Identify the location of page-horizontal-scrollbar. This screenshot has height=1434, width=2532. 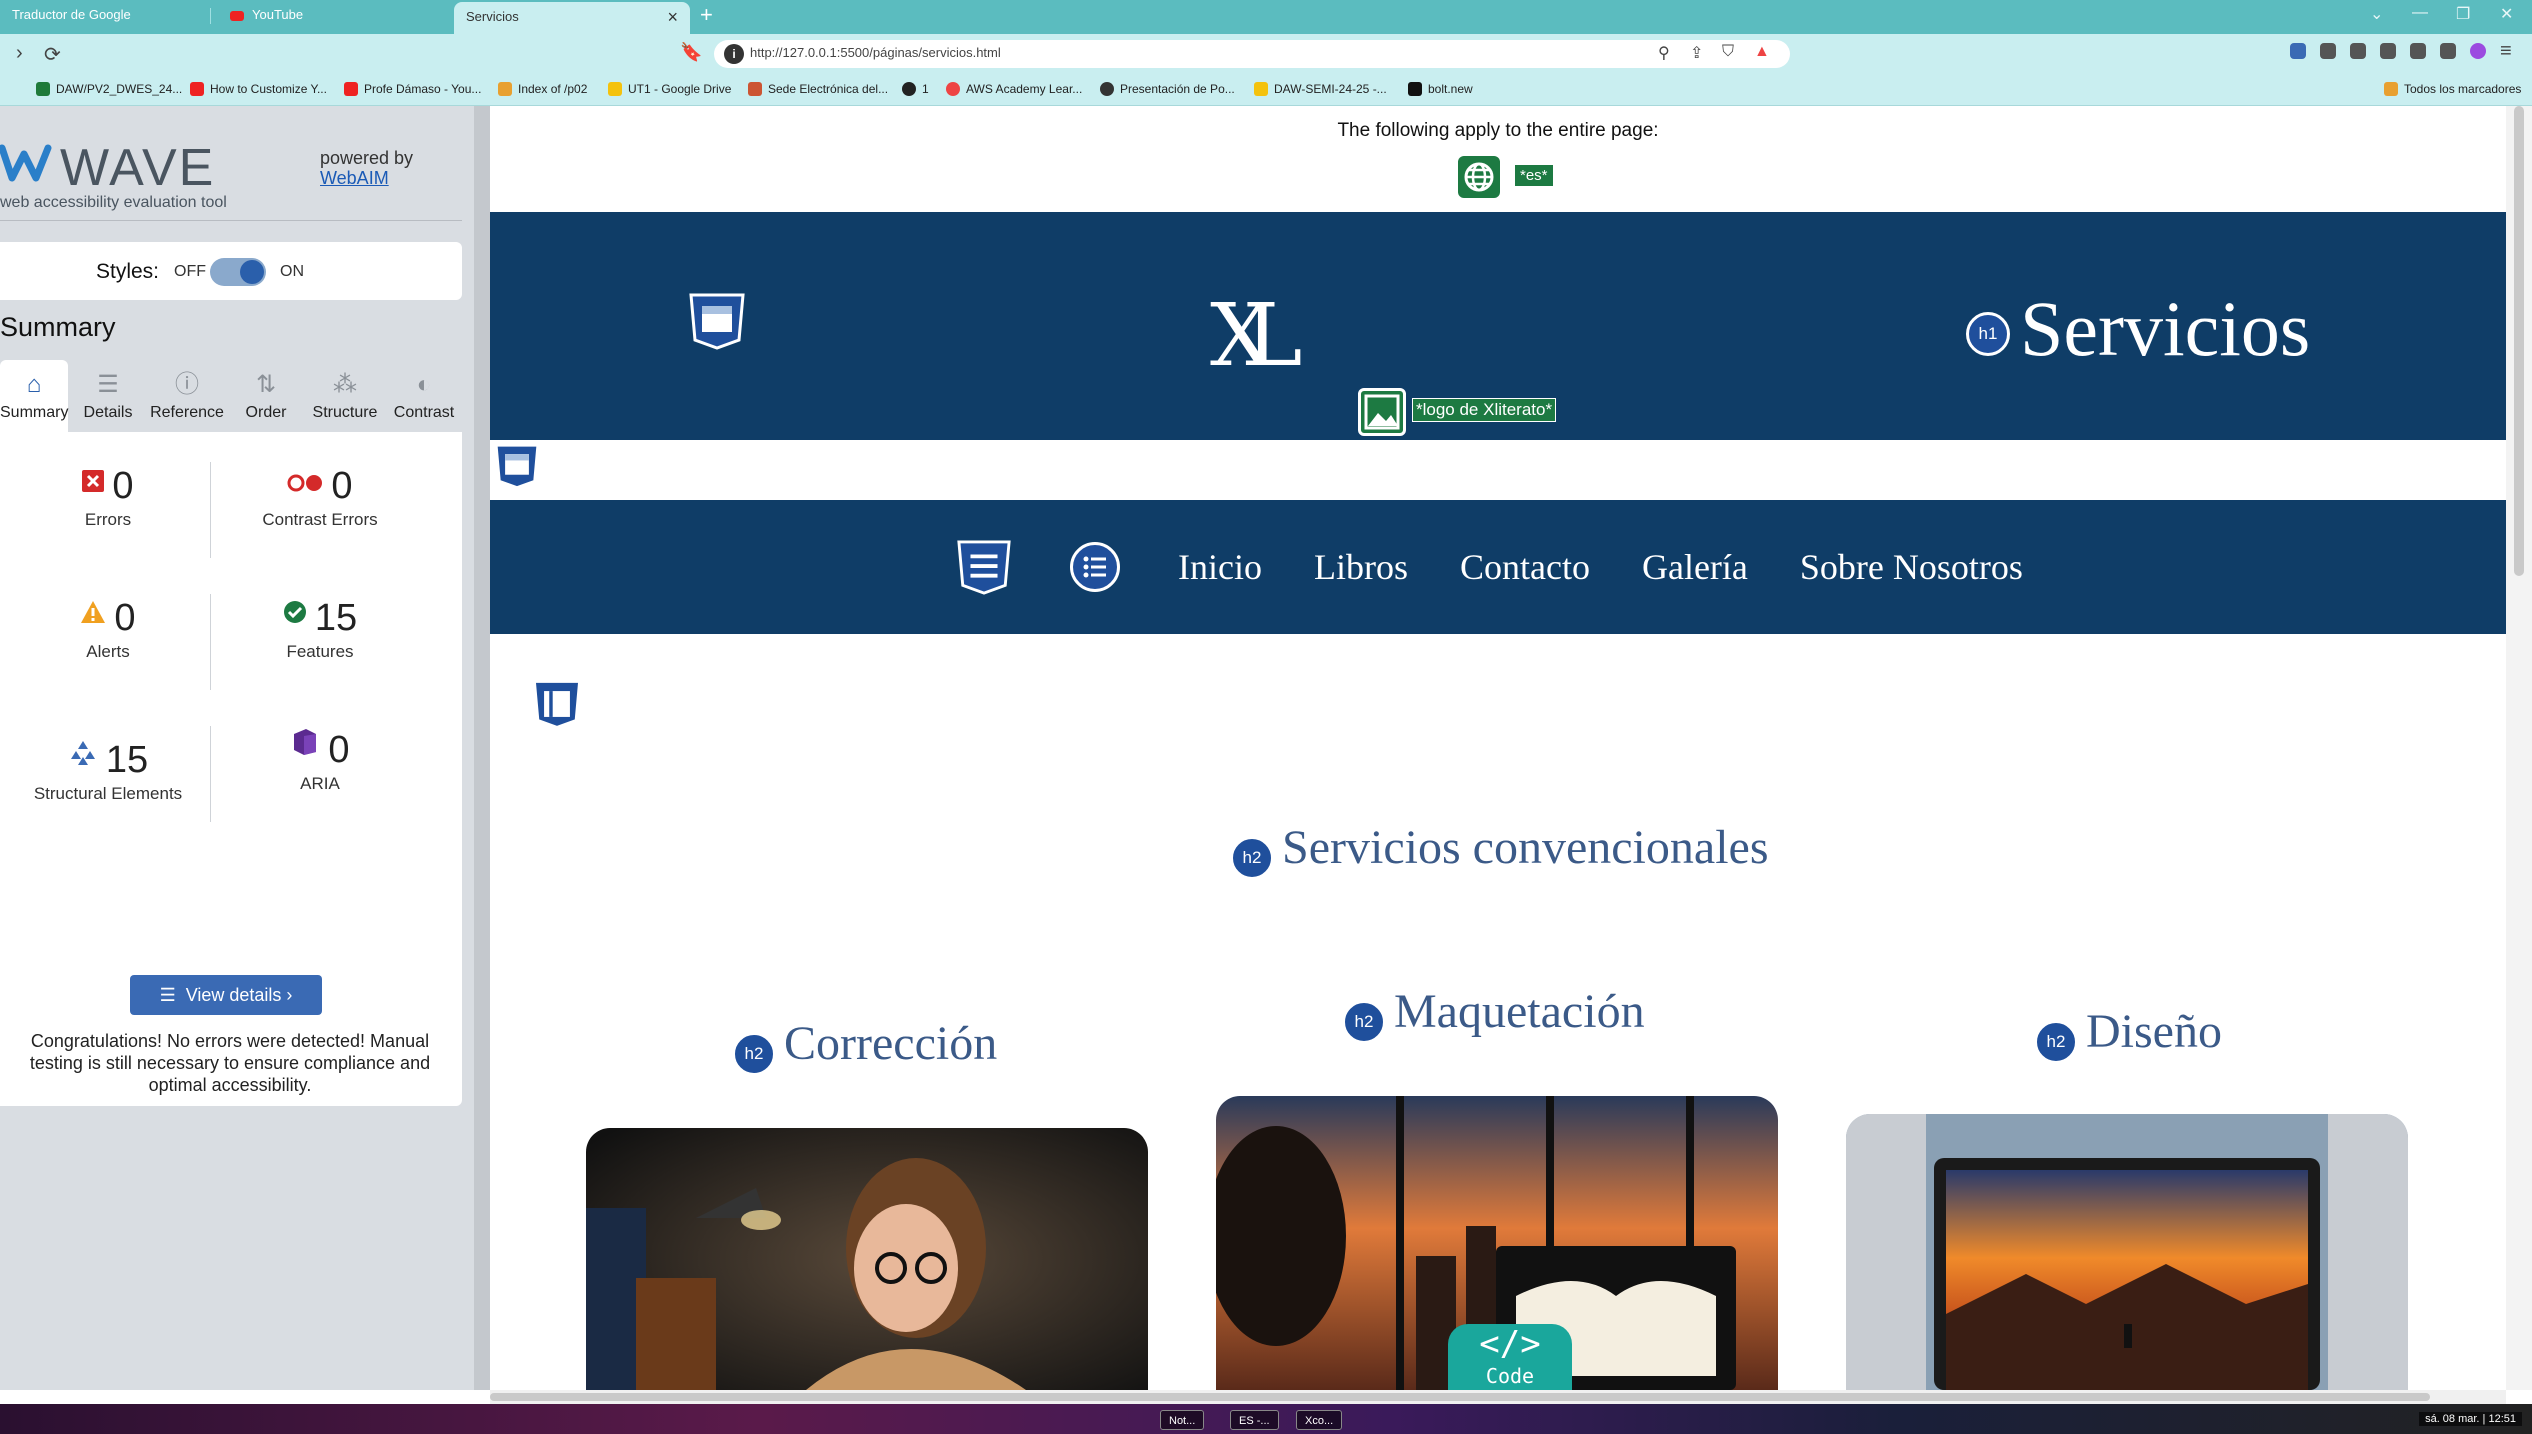
(1498, 1397).